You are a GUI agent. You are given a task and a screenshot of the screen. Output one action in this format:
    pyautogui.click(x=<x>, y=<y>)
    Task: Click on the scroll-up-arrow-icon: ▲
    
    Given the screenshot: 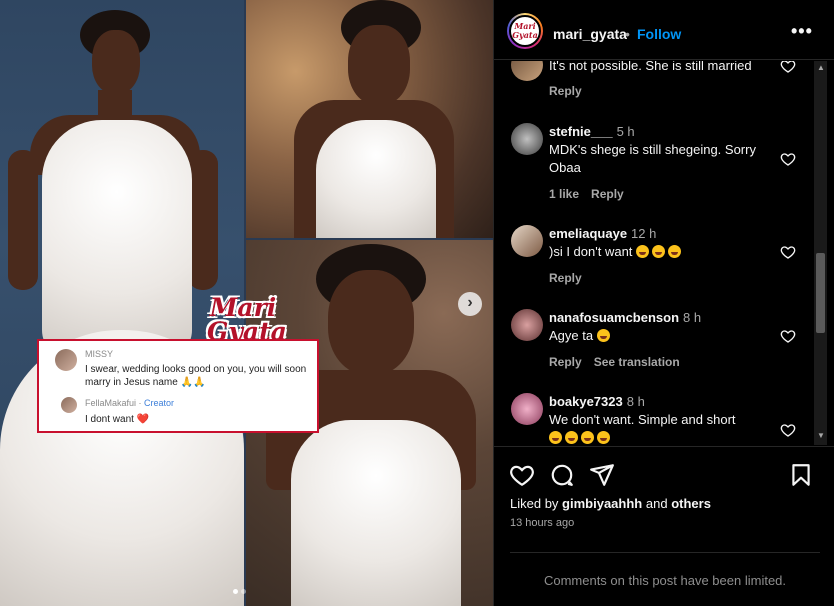 What is the action you would take?
    pyautogui.click(x=821, y=67)
    